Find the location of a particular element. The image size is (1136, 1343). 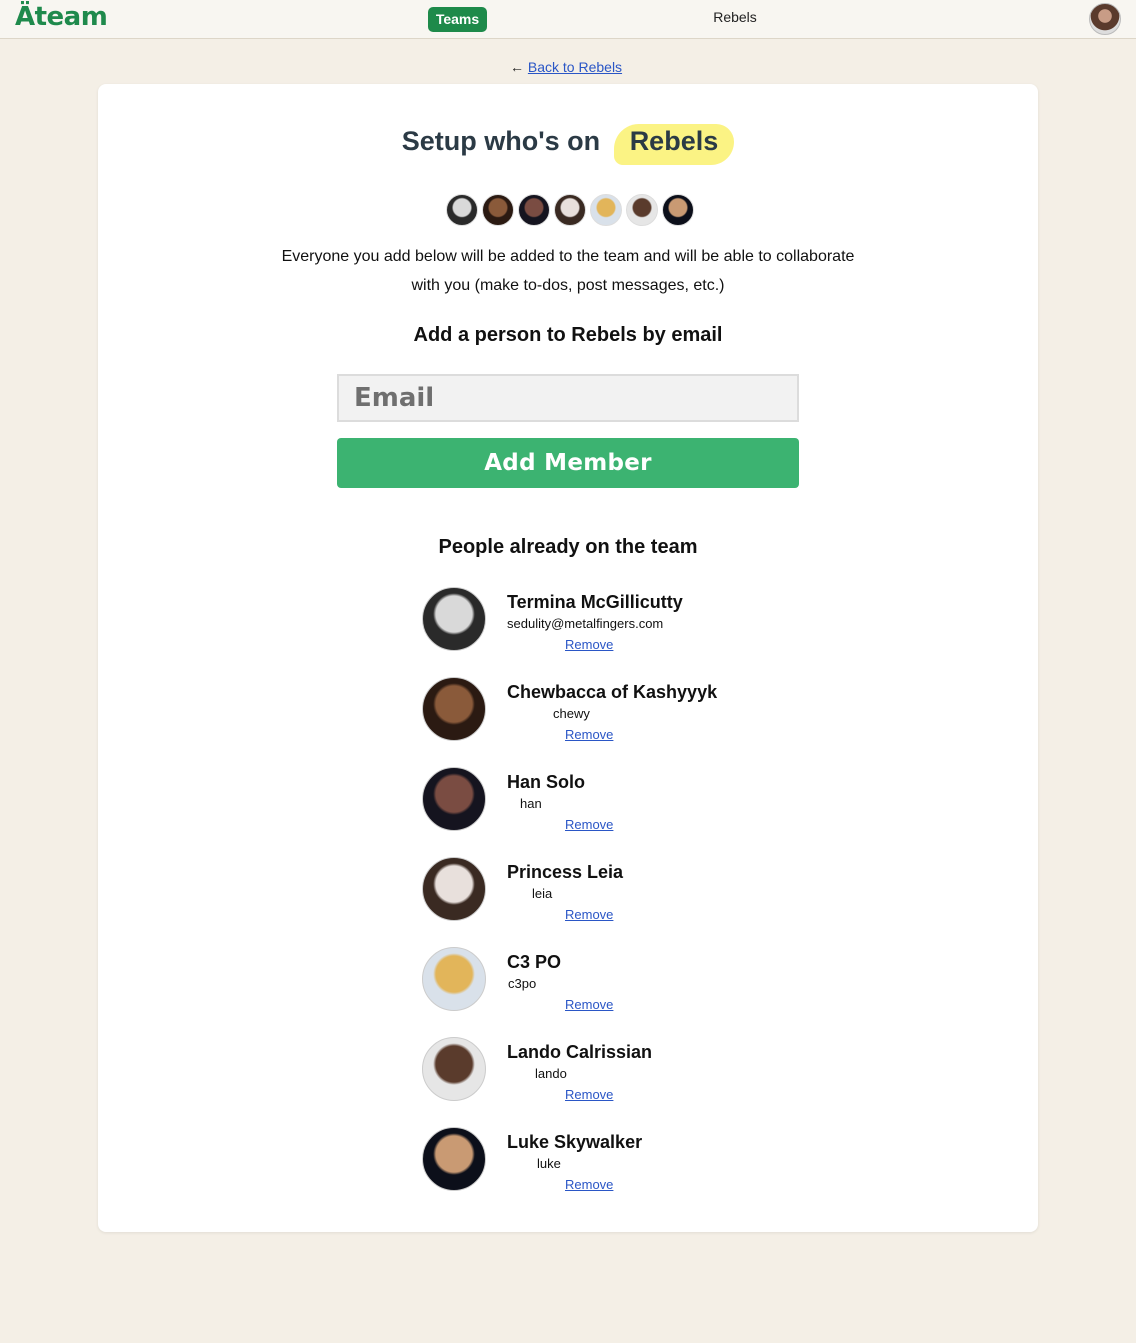

member-row: C3 PO c3po Remove is located at coordinates (602, 982).